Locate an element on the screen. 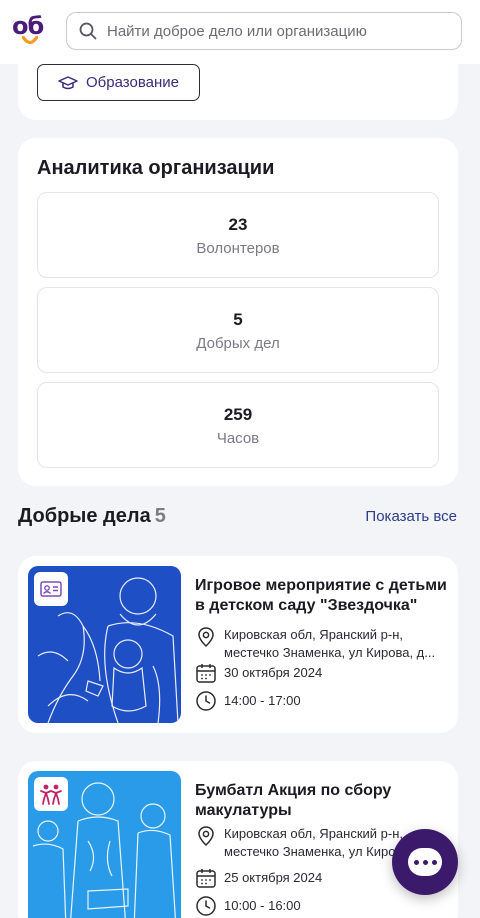  logo-smile-icon is located at coordinates (30, 40).